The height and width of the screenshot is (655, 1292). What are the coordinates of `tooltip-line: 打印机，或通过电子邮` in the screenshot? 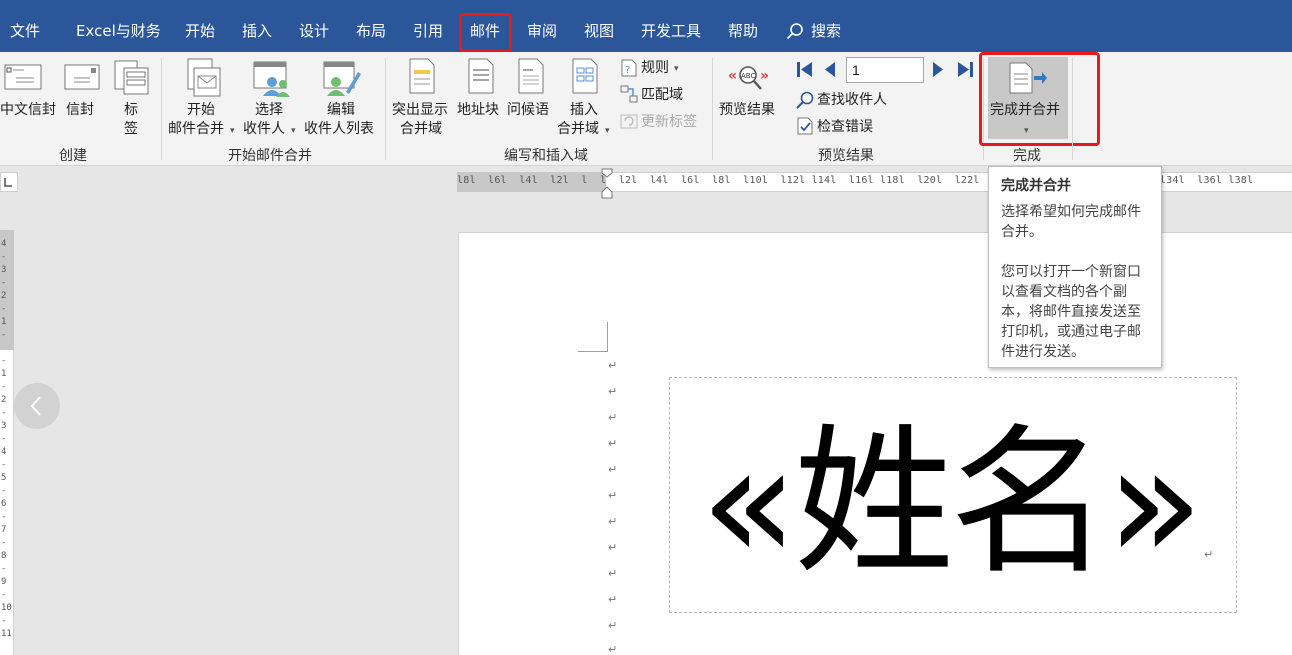 It's located at (1071, 332).